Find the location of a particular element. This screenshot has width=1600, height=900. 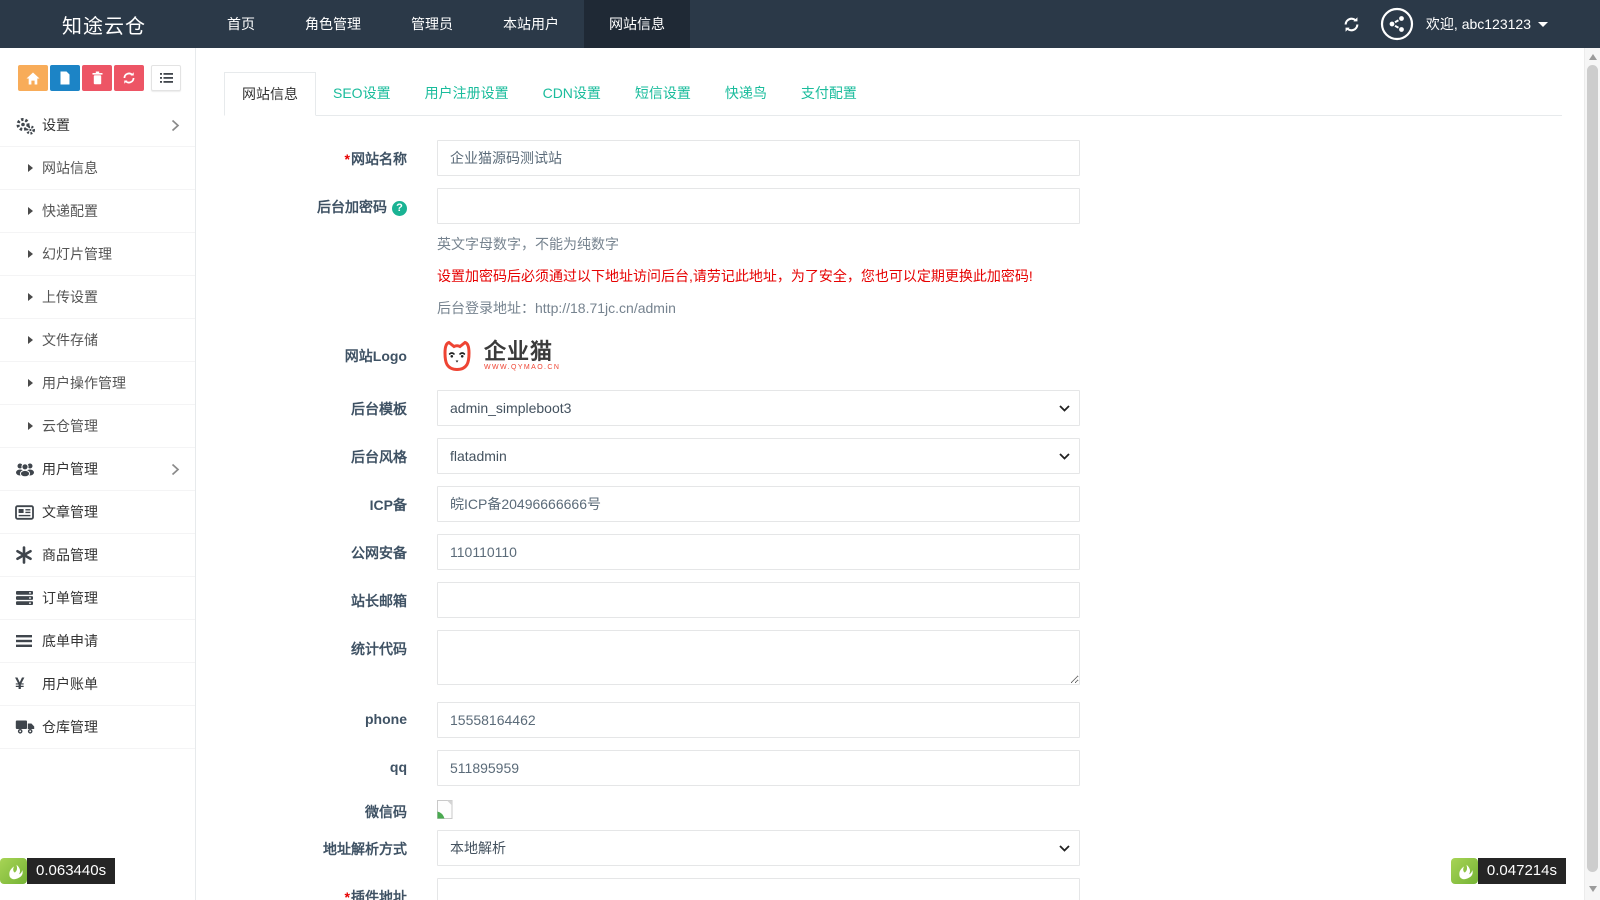

sidebar-item-order-management: 订单管理 is located at coordinates (97, 598).